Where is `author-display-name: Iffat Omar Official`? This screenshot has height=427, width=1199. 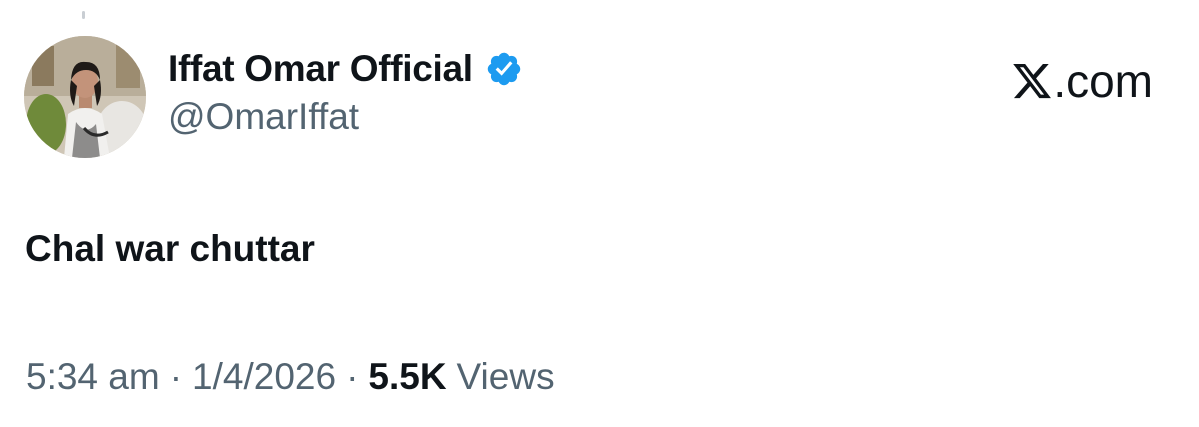 author-display-name: Iffat Omar Official is located at coordinates (320, 69).